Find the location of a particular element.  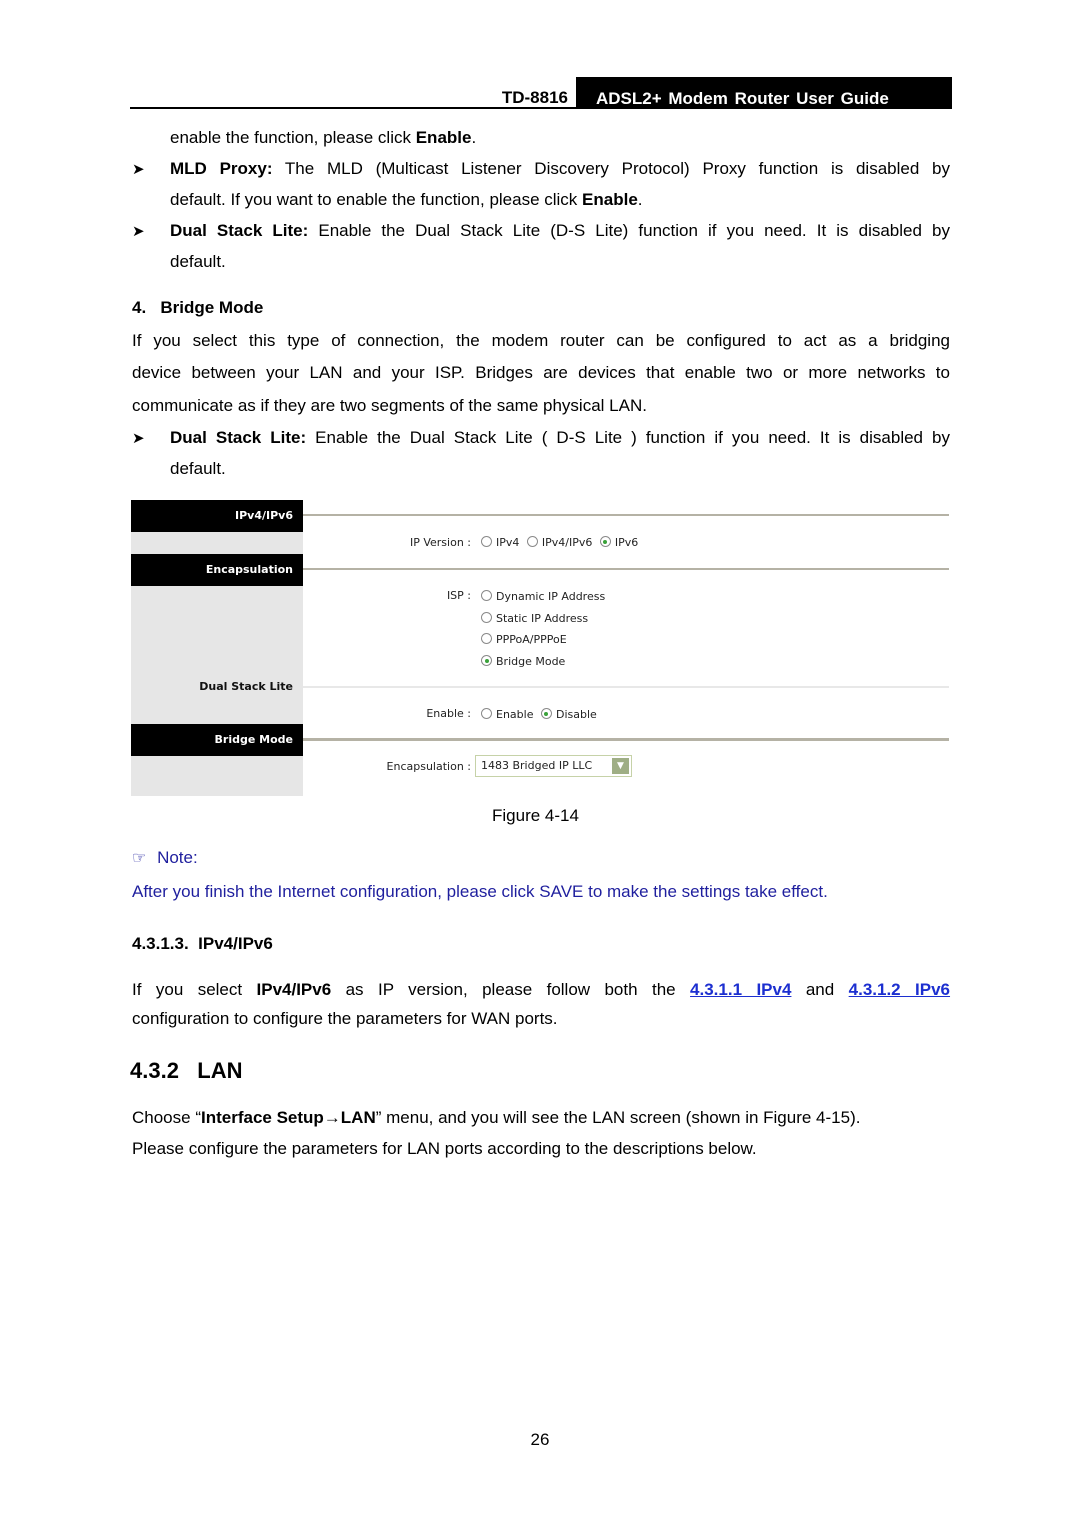

encapsulation-label: Encapsulation : is located at coordinates (428, 766).